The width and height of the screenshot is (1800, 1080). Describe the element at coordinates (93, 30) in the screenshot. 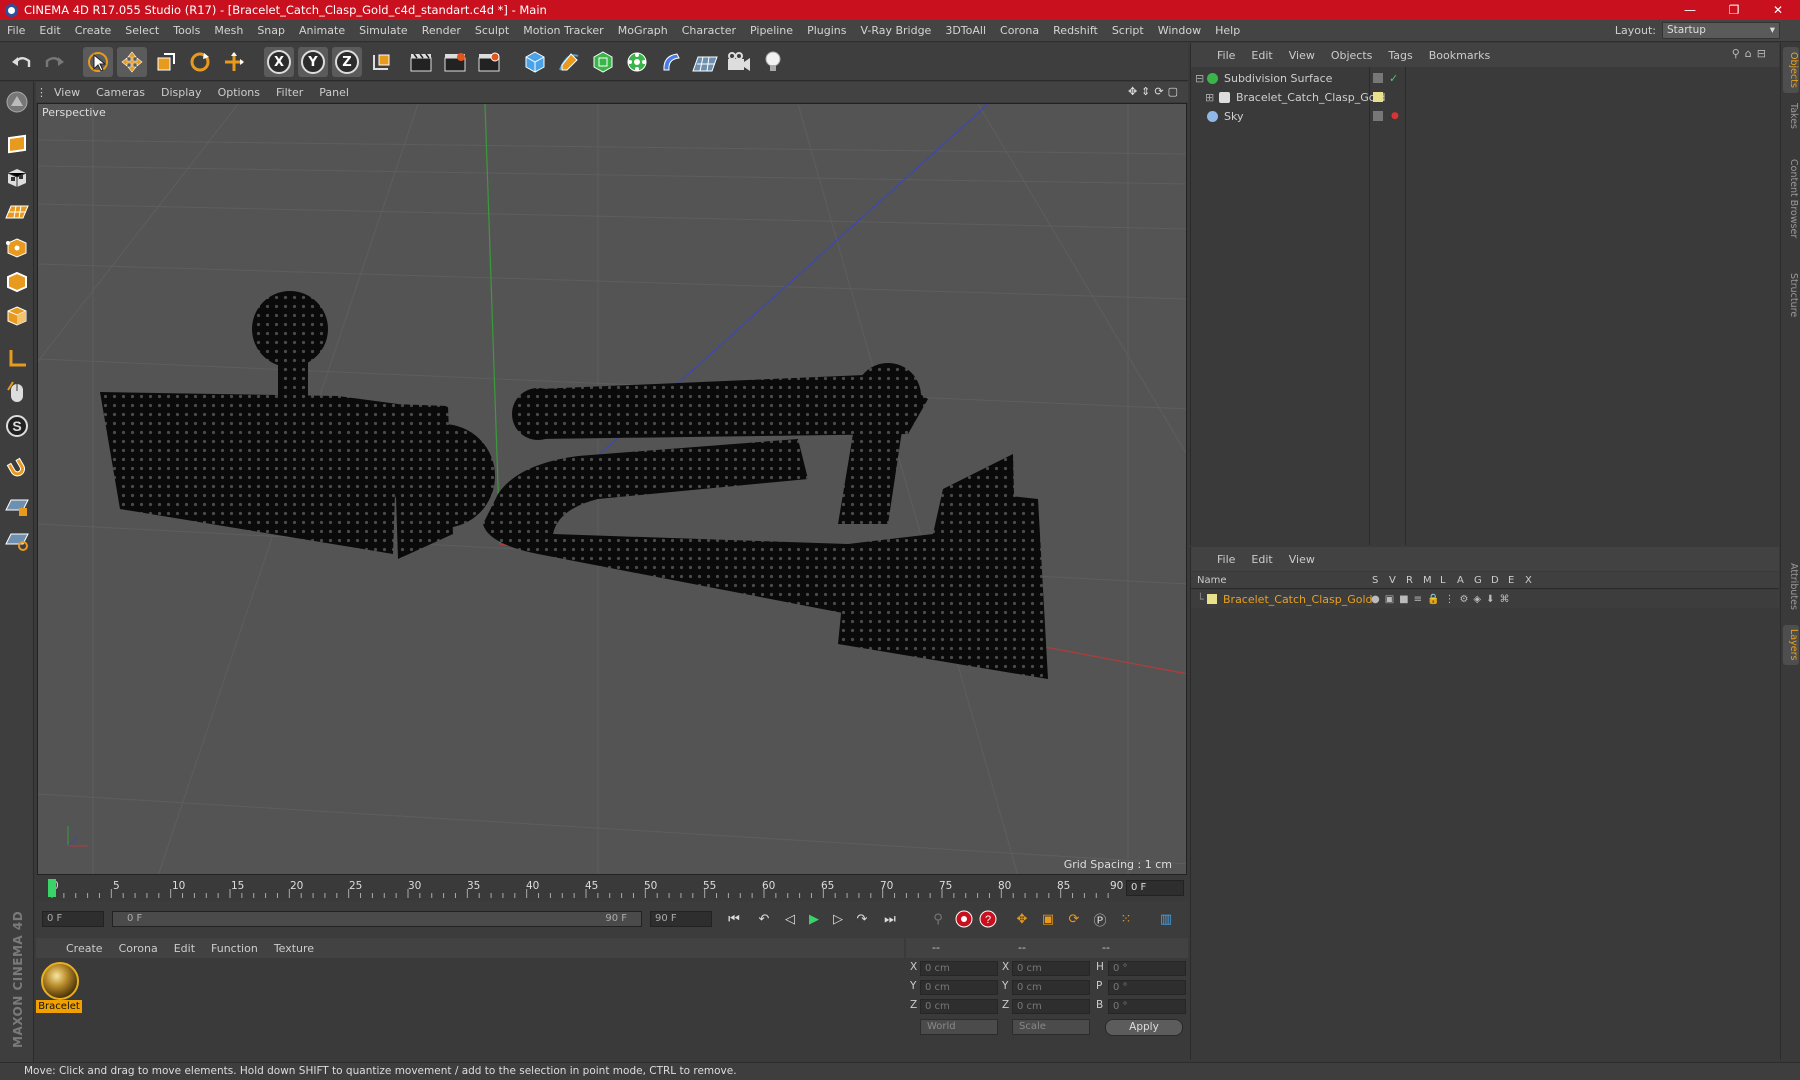

I see `menu-create: Create` at that location.